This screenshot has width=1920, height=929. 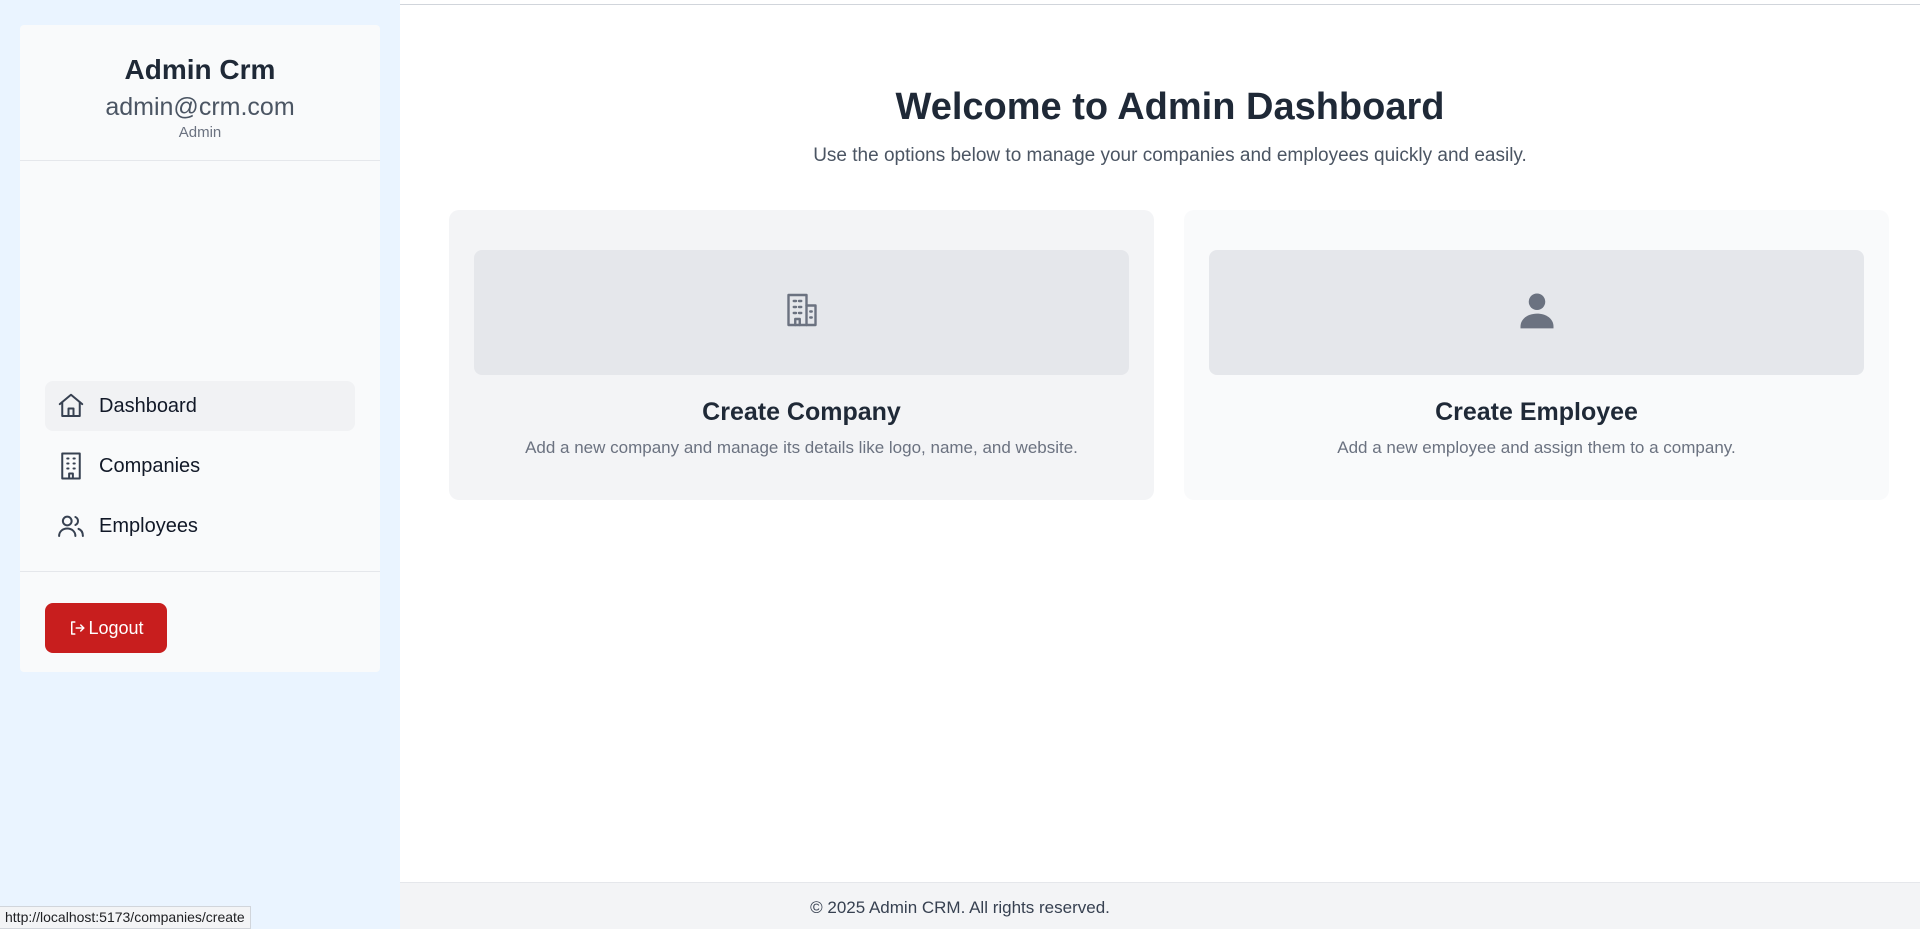 I want to click on sidebar-item-label: Employees, so click(x=148, y=525).